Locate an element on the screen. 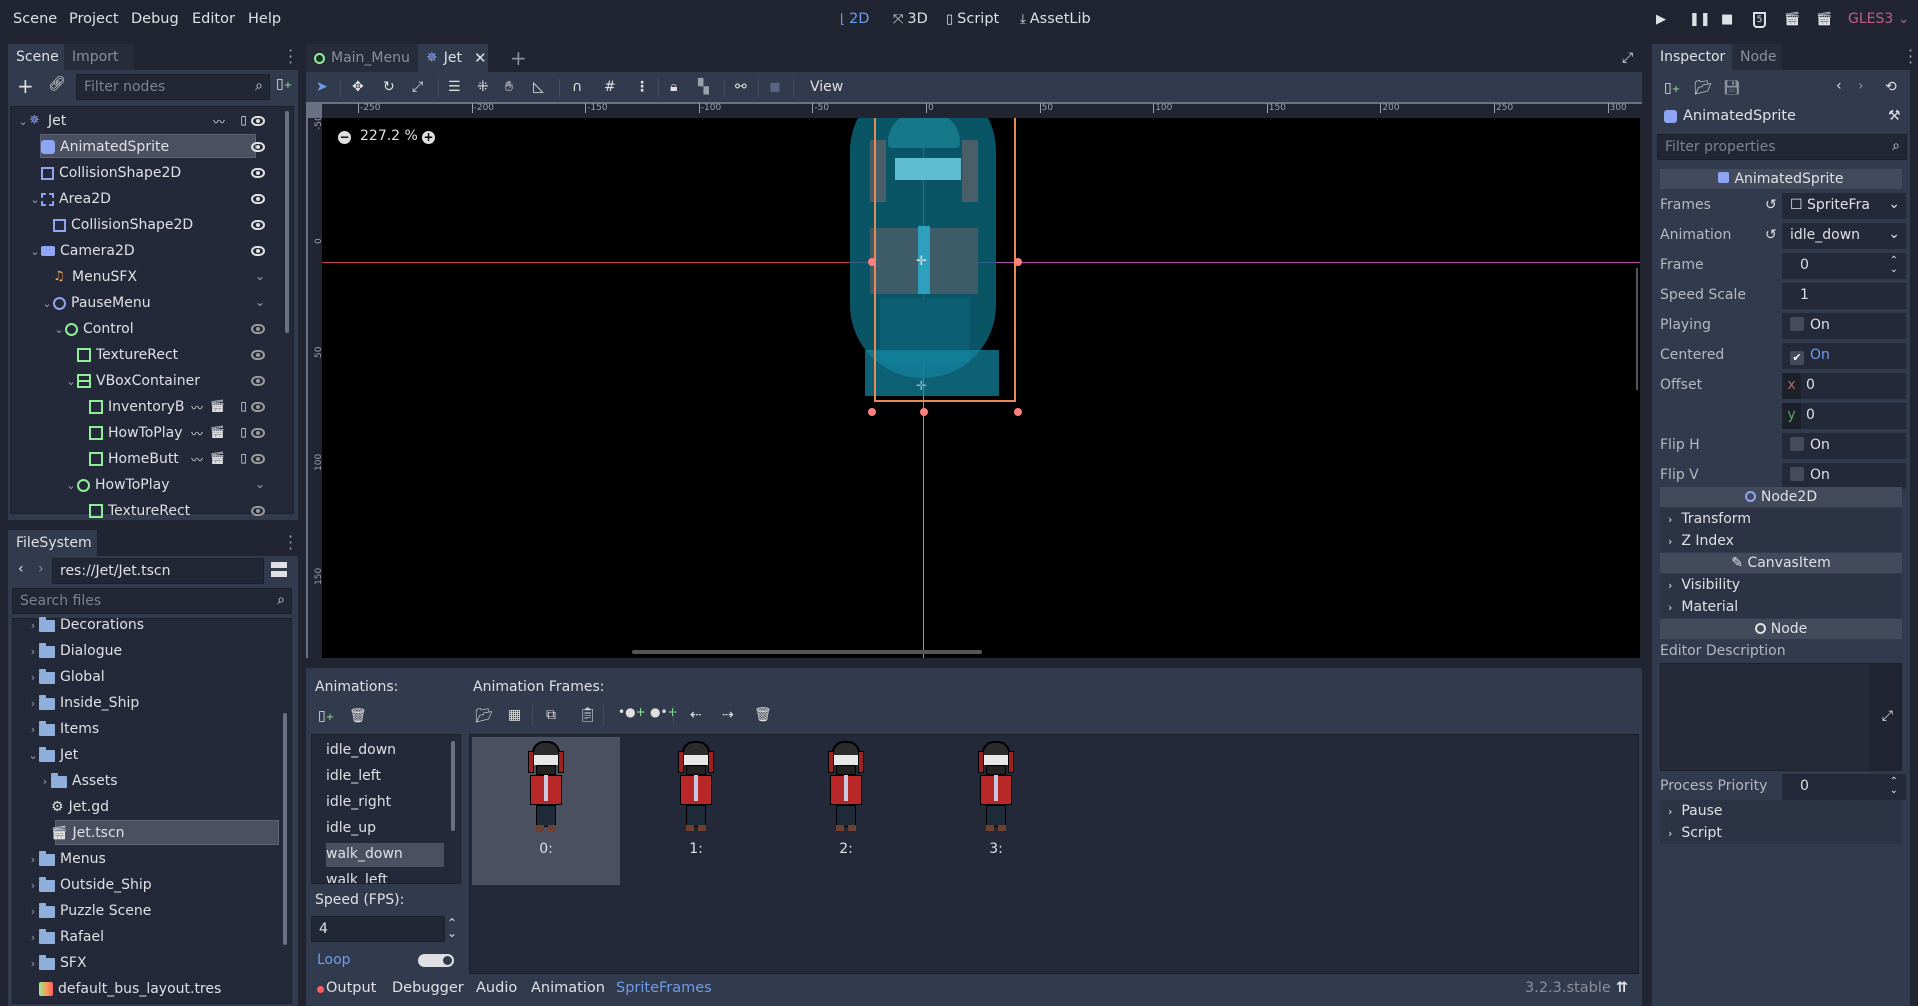 The height and width of the screenshot is (1006, 1918). html5-export-icon: 5 is located at coordinates (1759, 20).